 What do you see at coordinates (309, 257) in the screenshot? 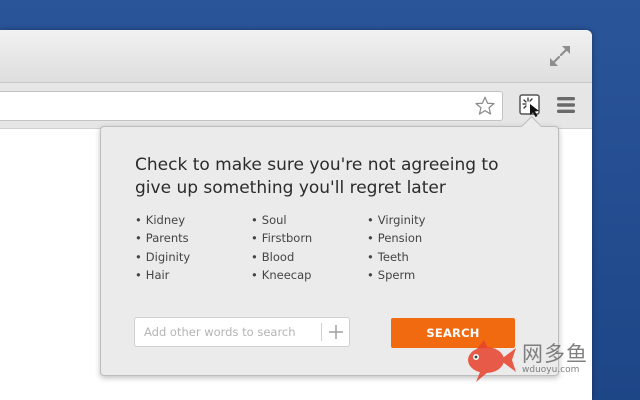
I see `word-item: Blood` at bounding box center [309, 257].